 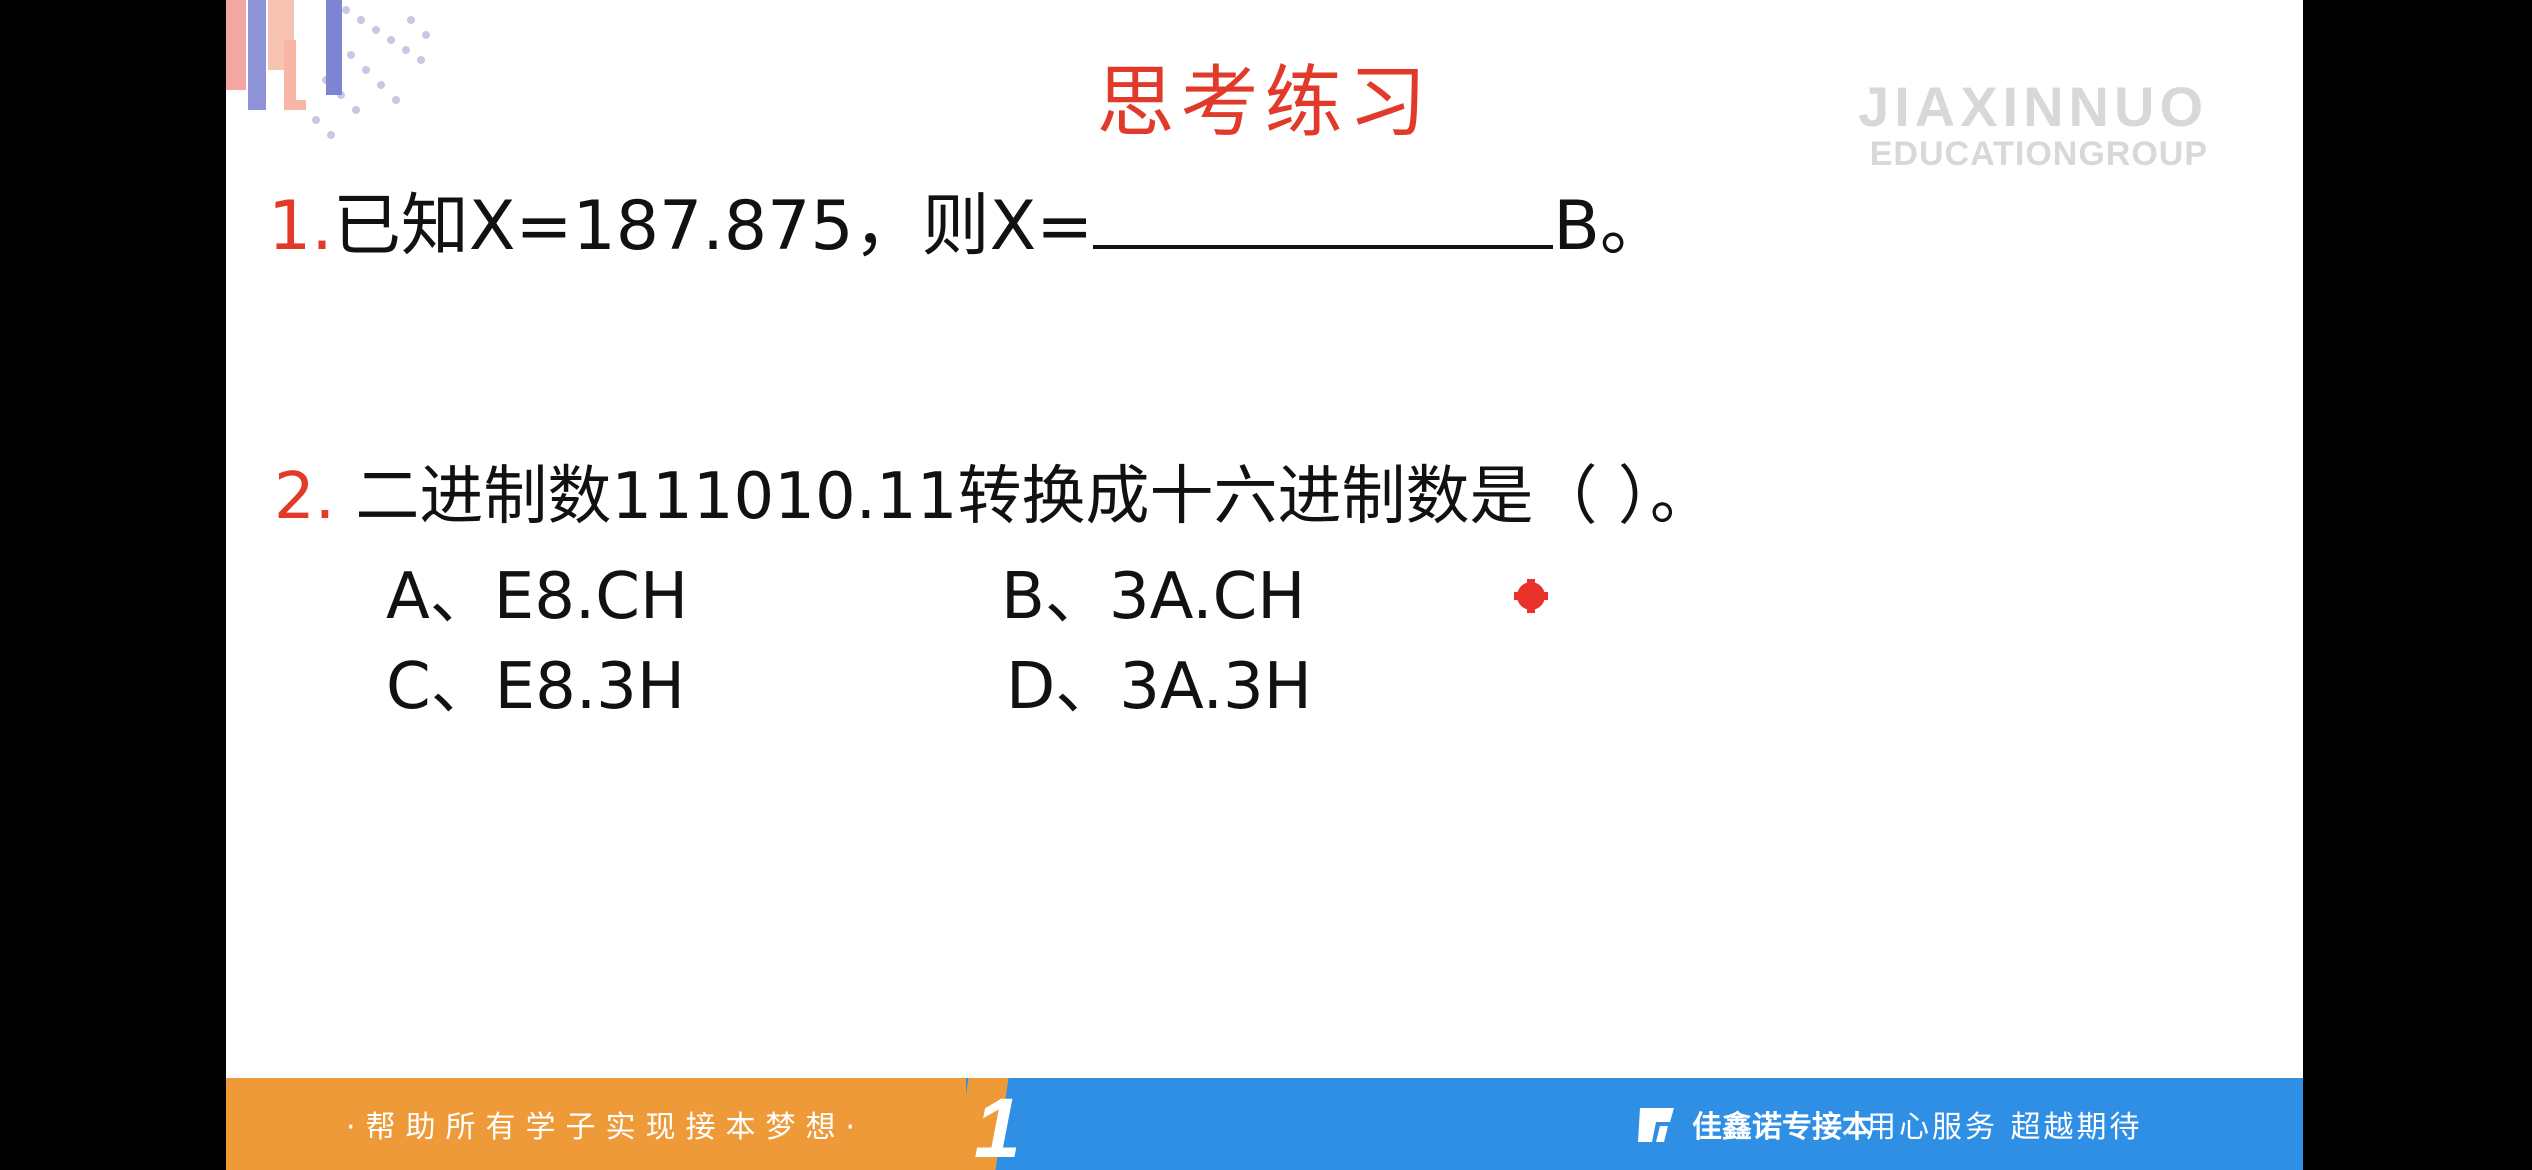 I want to click on footer-numeral: 1, so click(x=997, y=1125).